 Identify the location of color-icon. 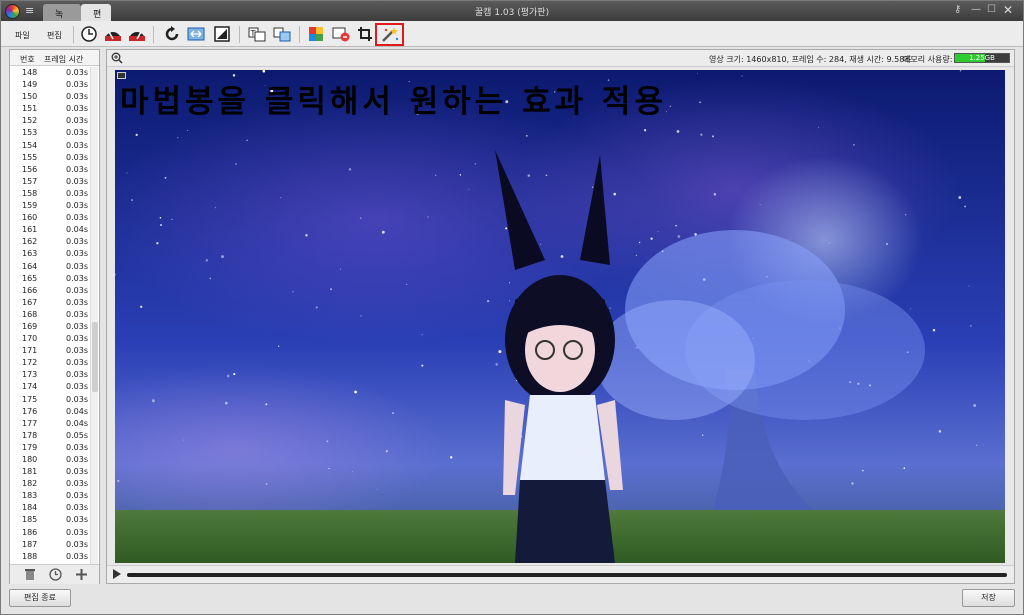
(317, 34).